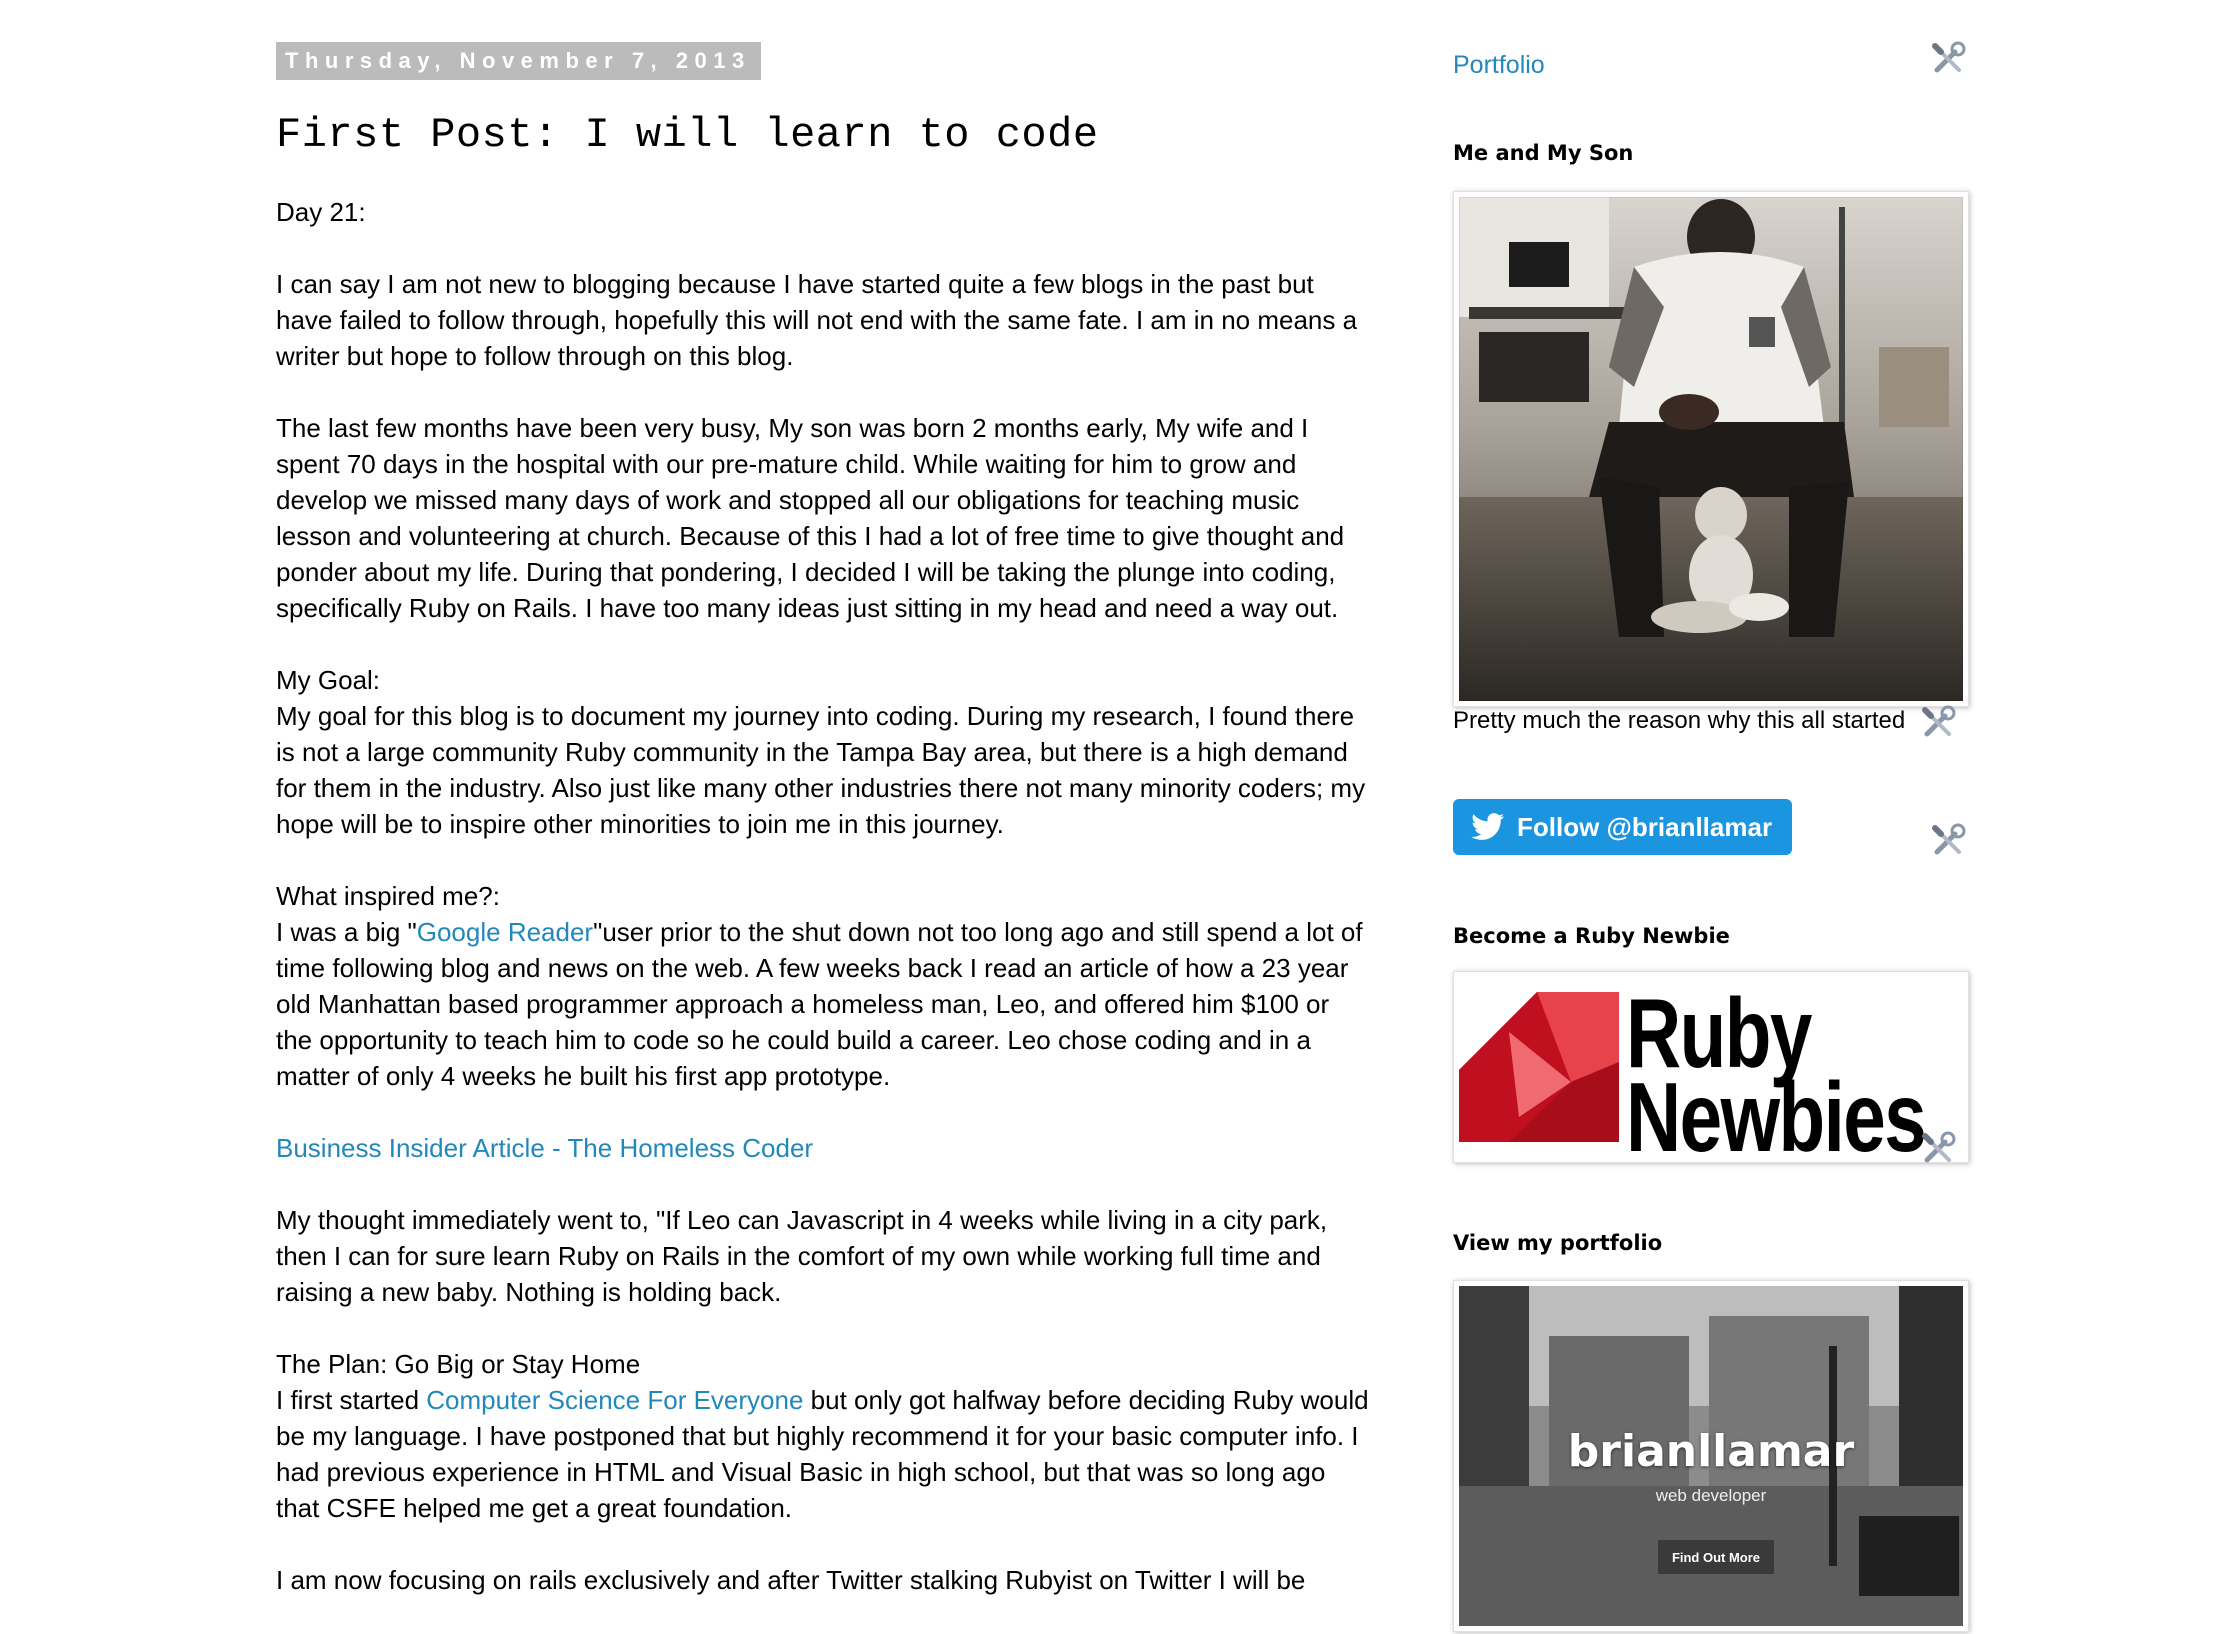  What do you see at coordinates (1776, 1117) in the screenshot?
I see `newbies-word: Newbies` at bounding box center [1776, 1117].